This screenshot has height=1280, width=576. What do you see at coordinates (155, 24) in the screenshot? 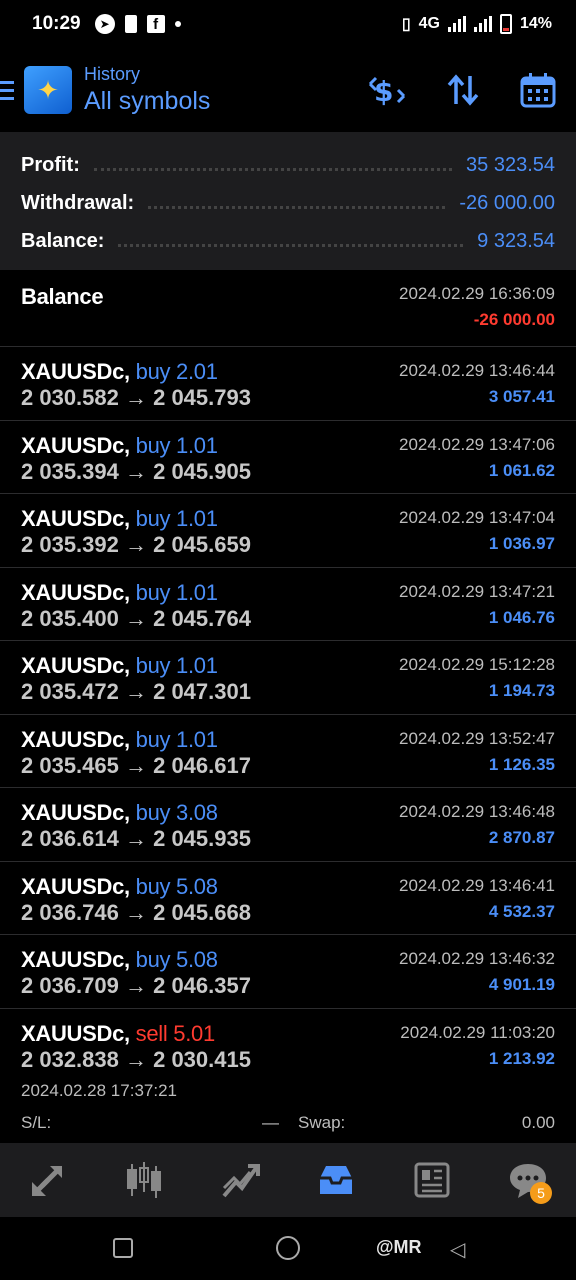
I see `facebook-icon: f` at bounding box center [155, 24].